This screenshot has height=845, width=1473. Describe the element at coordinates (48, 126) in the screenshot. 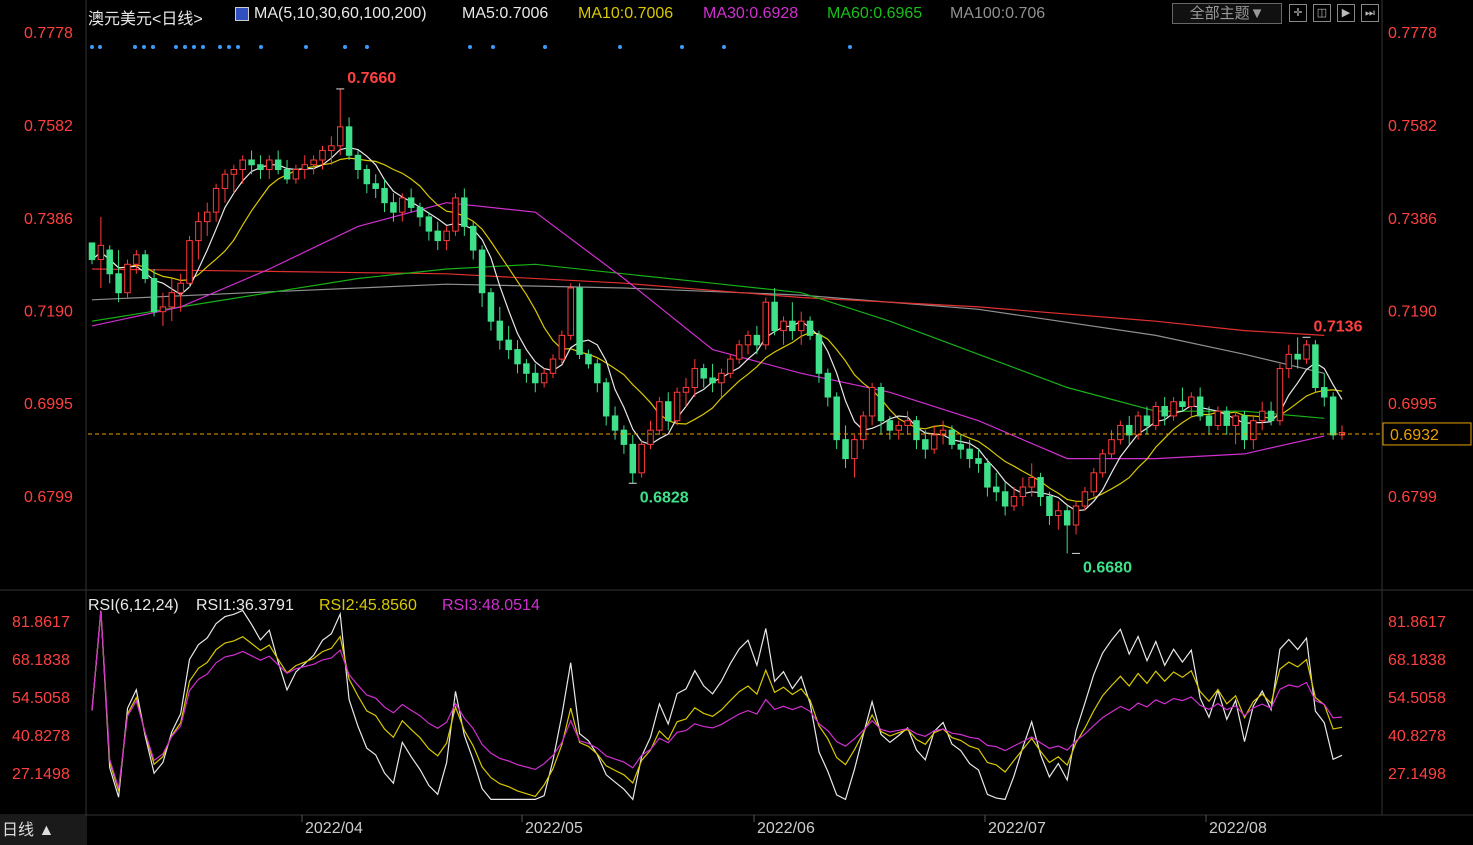

I see `price-tick-left: 0.7582` at that location.